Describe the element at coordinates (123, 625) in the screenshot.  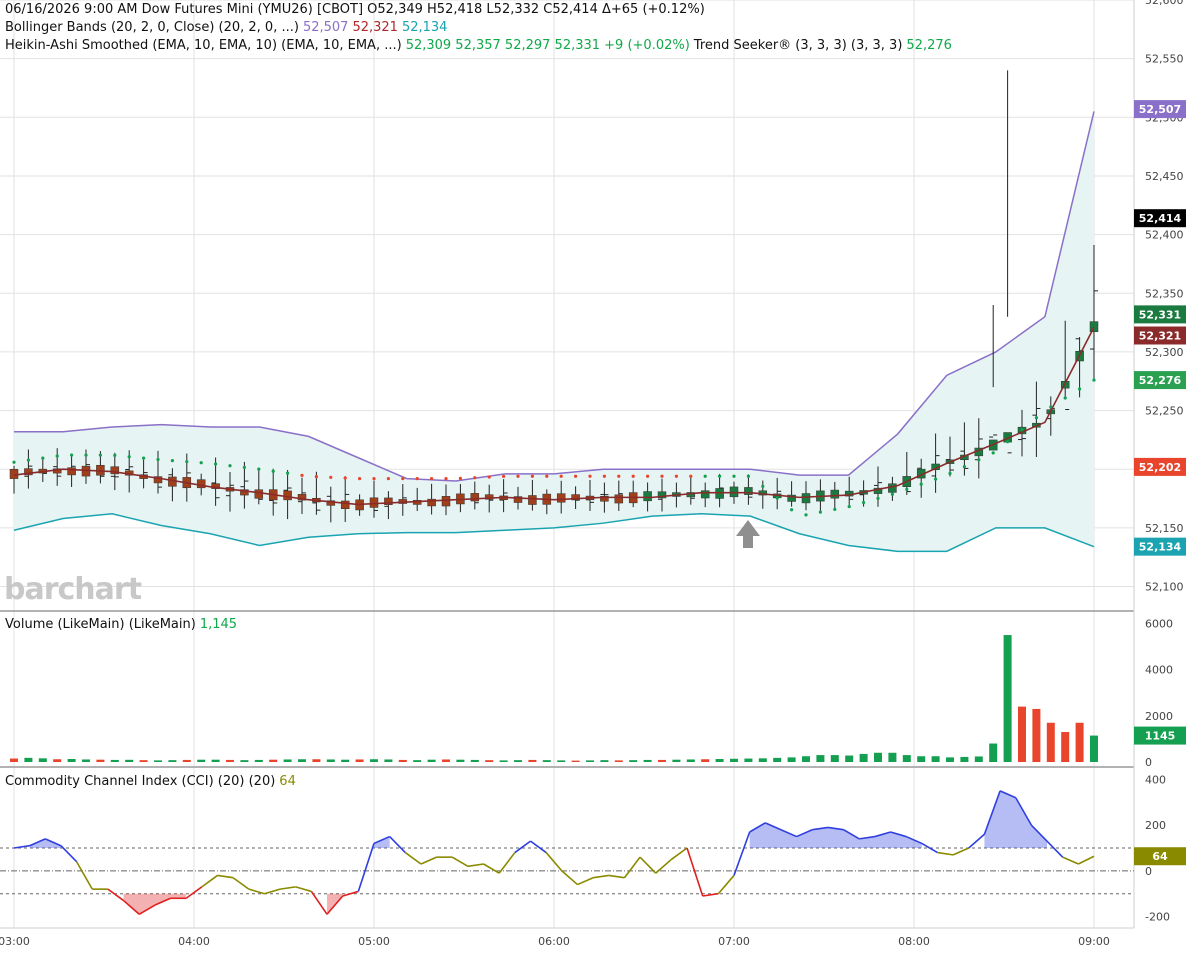
I see `volume-legend: Volume (LikeMain) (LikeMain) 1,145` at that location.